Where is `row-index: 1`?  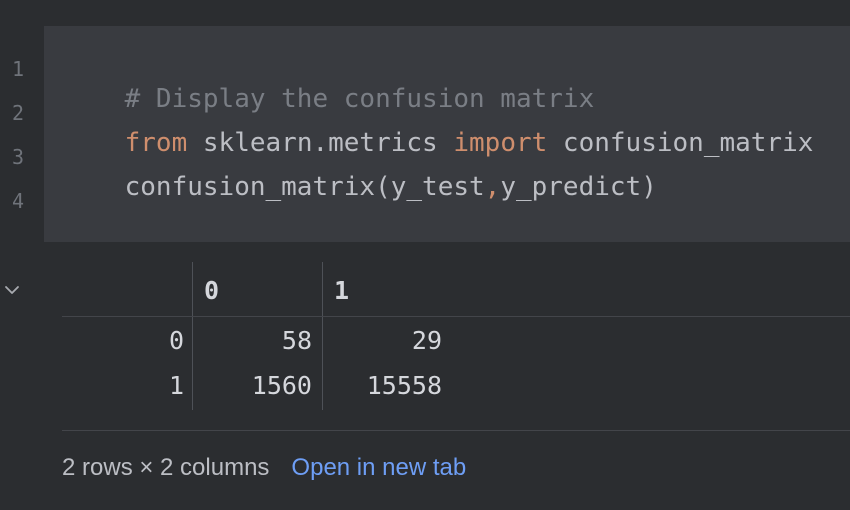
row-index: 1 is located at coordinates (176, 385).